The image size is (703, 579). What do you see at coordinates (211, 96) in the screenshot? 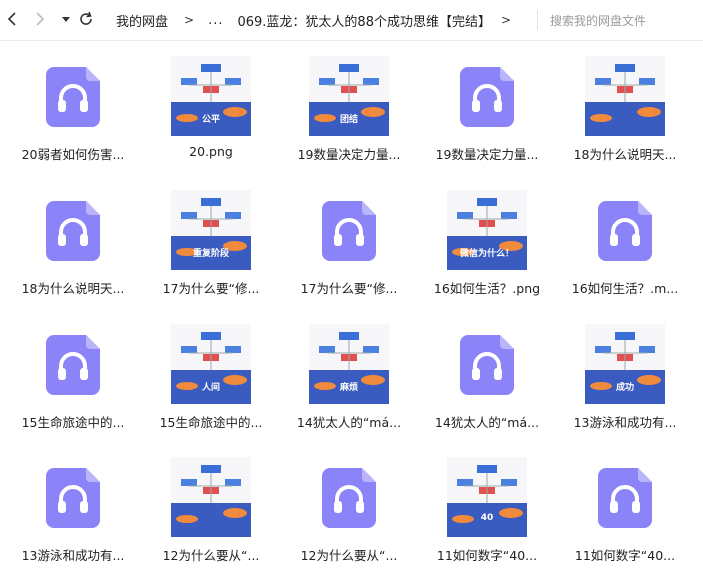
I see `image-thumbnail: 公平` at bounding box center [211, 96].